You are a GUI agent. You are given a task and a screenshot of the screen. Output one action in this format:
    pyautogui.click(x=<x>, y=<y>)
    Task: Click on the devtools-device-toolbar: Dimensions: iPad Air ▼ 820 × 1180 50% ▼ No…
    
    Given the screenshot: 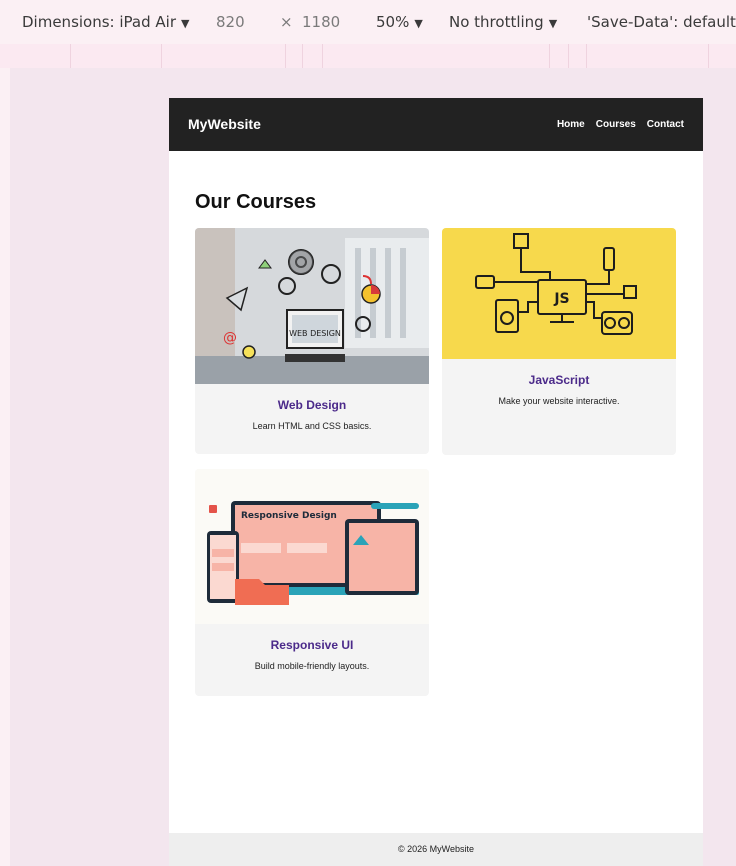 What is the action you would take?
    pyautogui.click(x=368, y=22)
    